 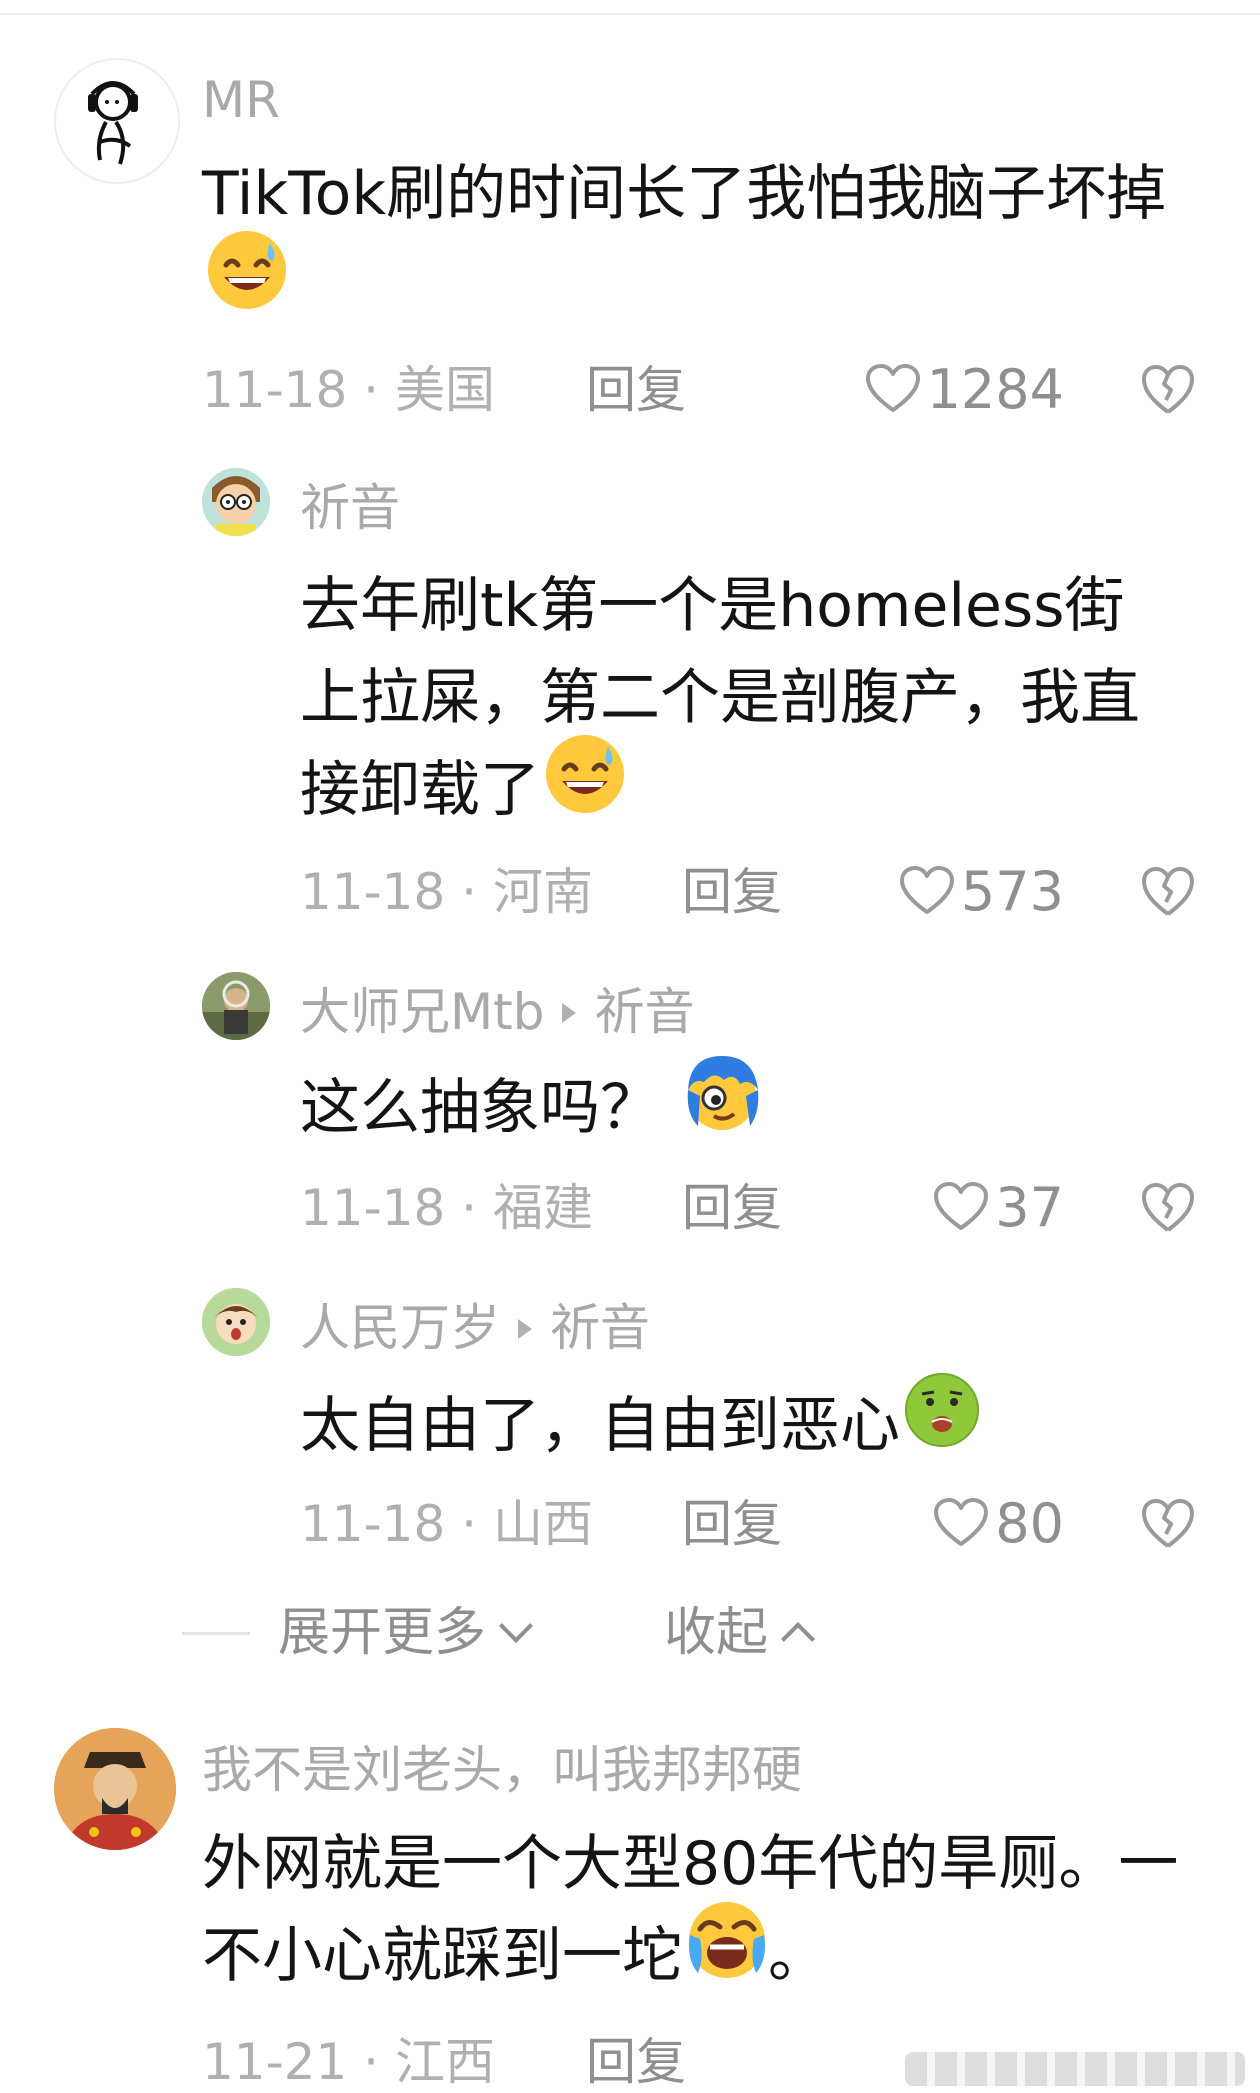 What do you see at coordinates (1075, 2069) in the screenshot?
I see `watermark` at bounding box center [1075, 2069].